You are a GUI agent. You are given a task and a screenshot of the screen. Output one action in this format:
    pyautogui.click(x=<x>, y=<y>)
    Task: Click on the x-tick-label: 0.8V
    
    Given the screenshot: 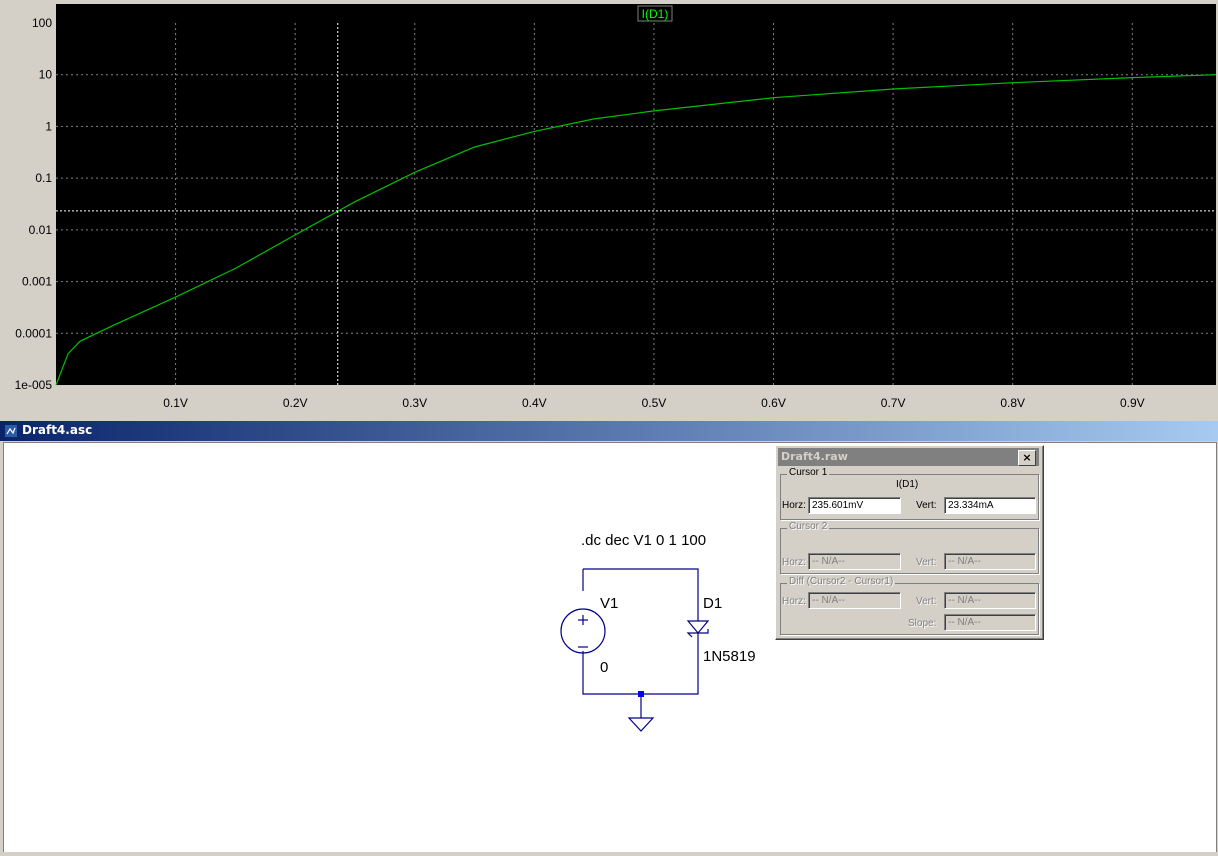 What is the action you would take?
    pyautogui.click(x=1012, y=403)
    